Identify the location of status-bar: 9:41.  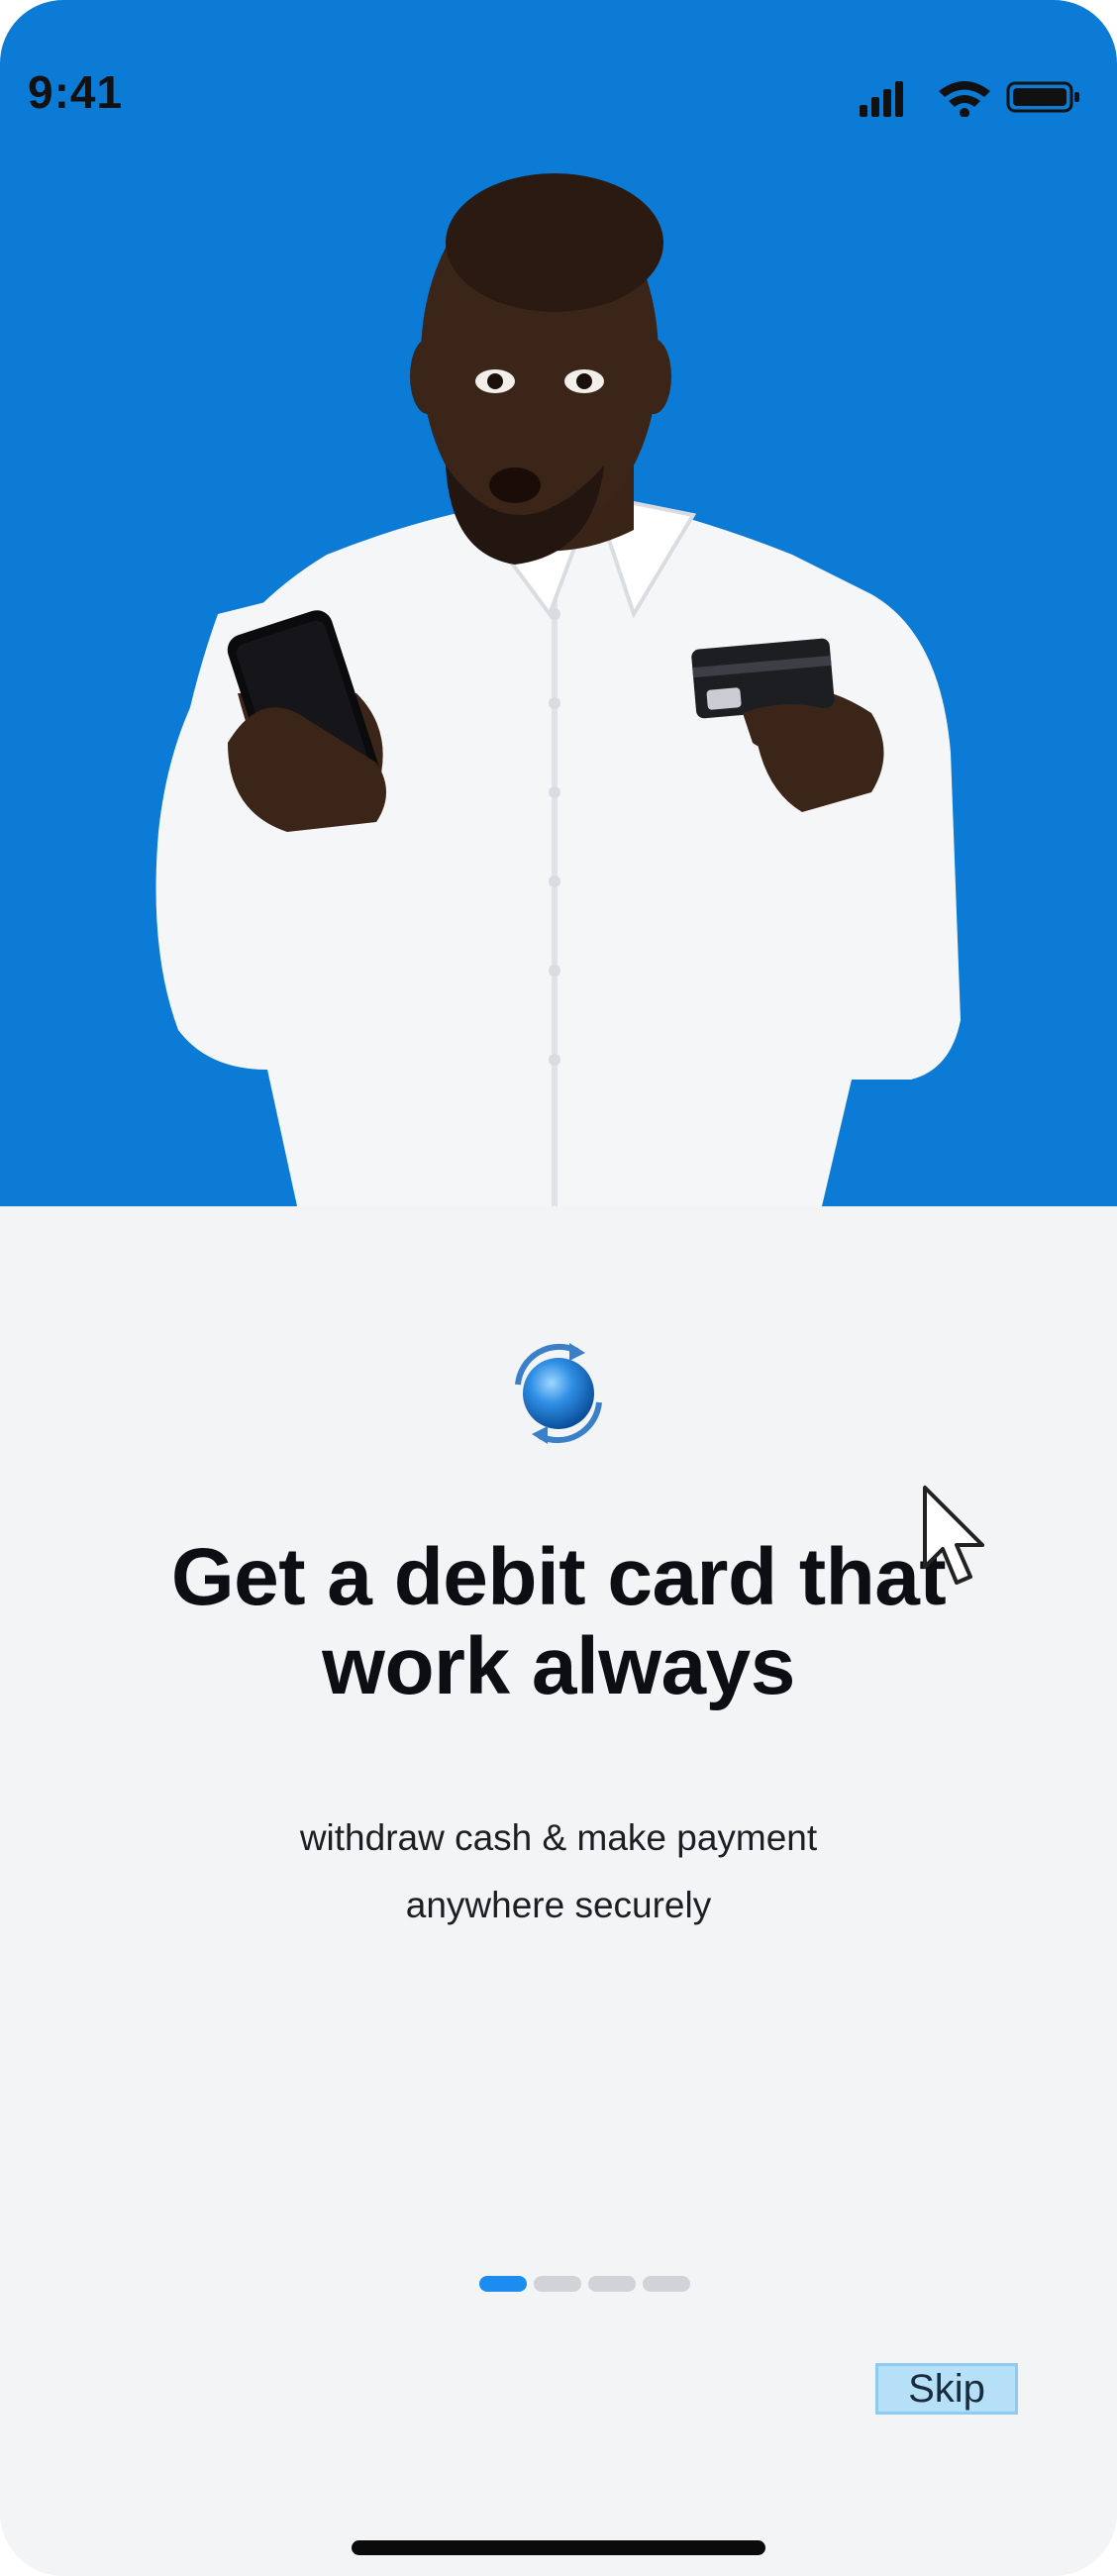
(558, 59).